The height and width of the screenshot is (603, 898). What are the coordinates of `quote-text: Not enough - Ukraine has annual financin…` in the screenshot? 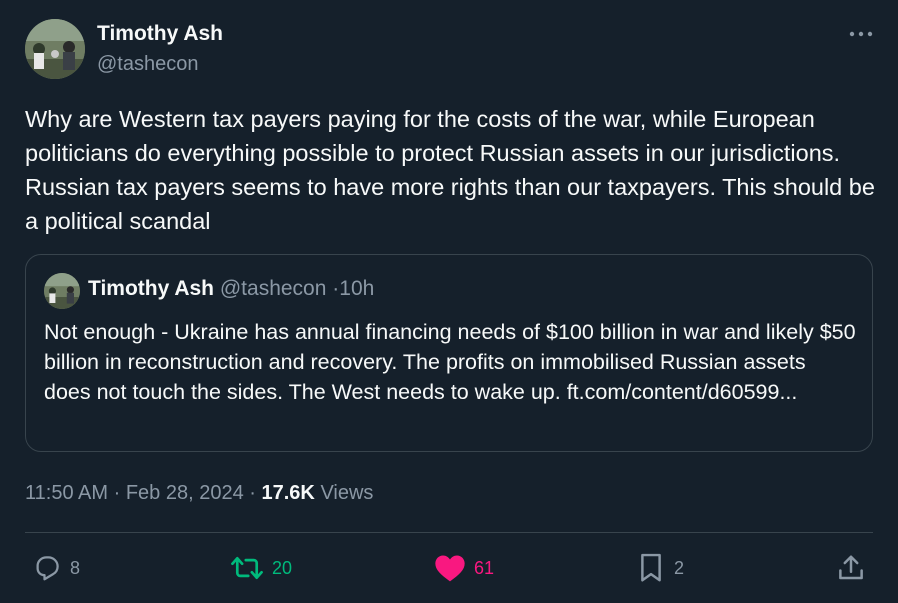 It's located at (450, 362).